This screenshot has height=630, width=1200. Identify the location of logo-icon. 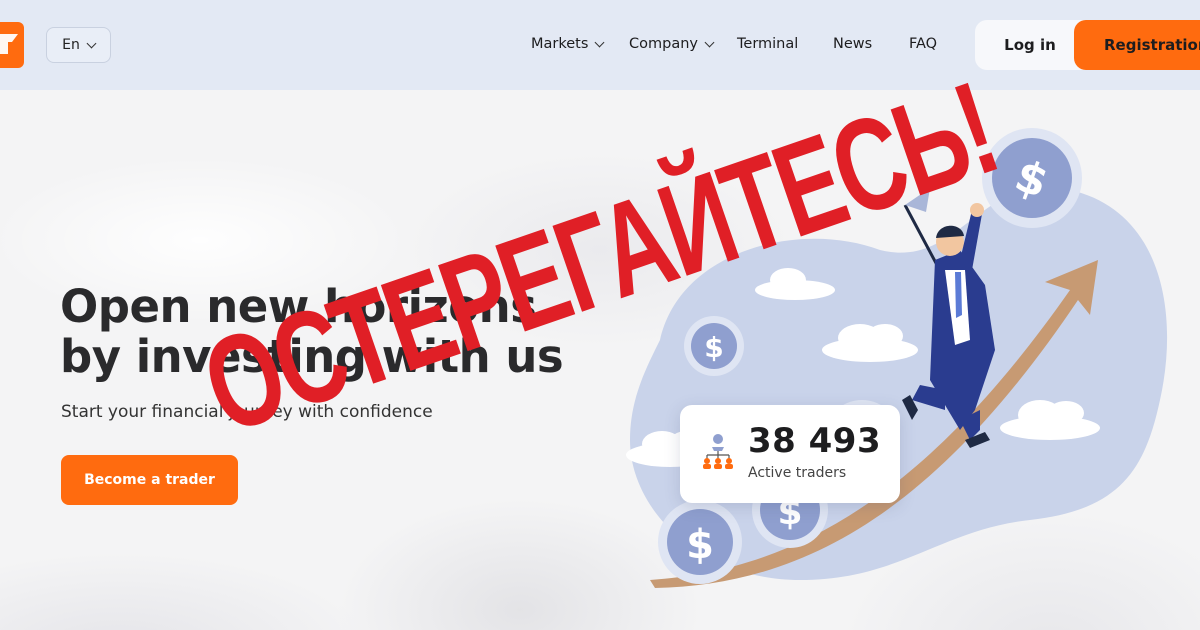
(12, 45).